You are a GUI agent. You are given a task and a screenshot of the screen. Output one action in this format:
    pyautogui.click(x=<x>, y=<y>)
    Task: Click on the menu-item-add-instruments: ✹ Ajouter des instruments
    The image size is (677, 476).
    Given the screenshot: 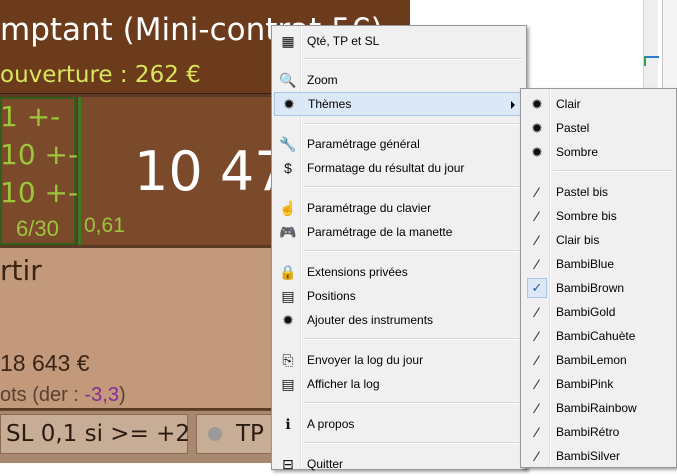 What is the action you would take?
    pyautogui.click(x=399, y=320)
    